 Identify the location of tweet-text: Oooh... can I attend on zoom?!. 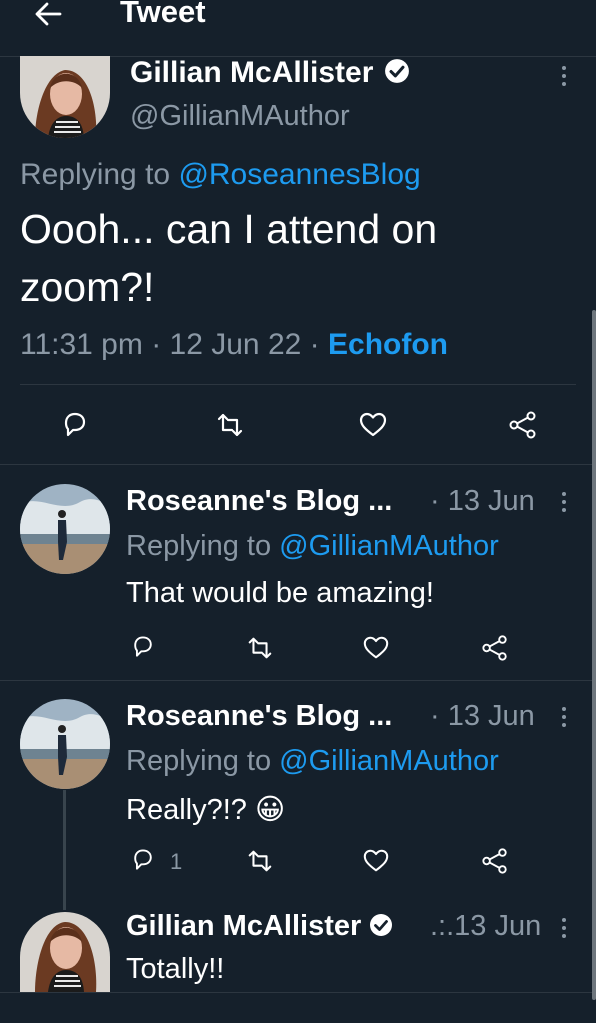
(229, 258).